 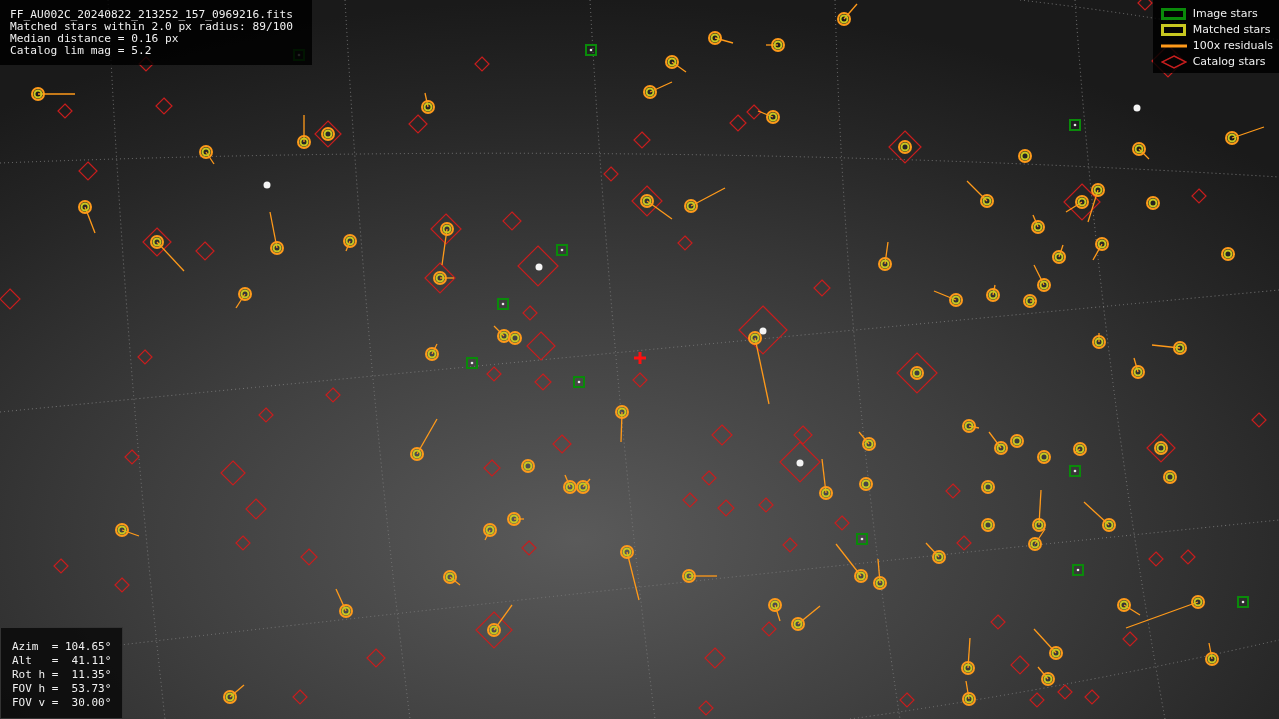 What do you see at coordinates (62, 703) in the screenshot?
I see `pointing-text: FOV v = 30.00°` at bounding box center [62, 703].